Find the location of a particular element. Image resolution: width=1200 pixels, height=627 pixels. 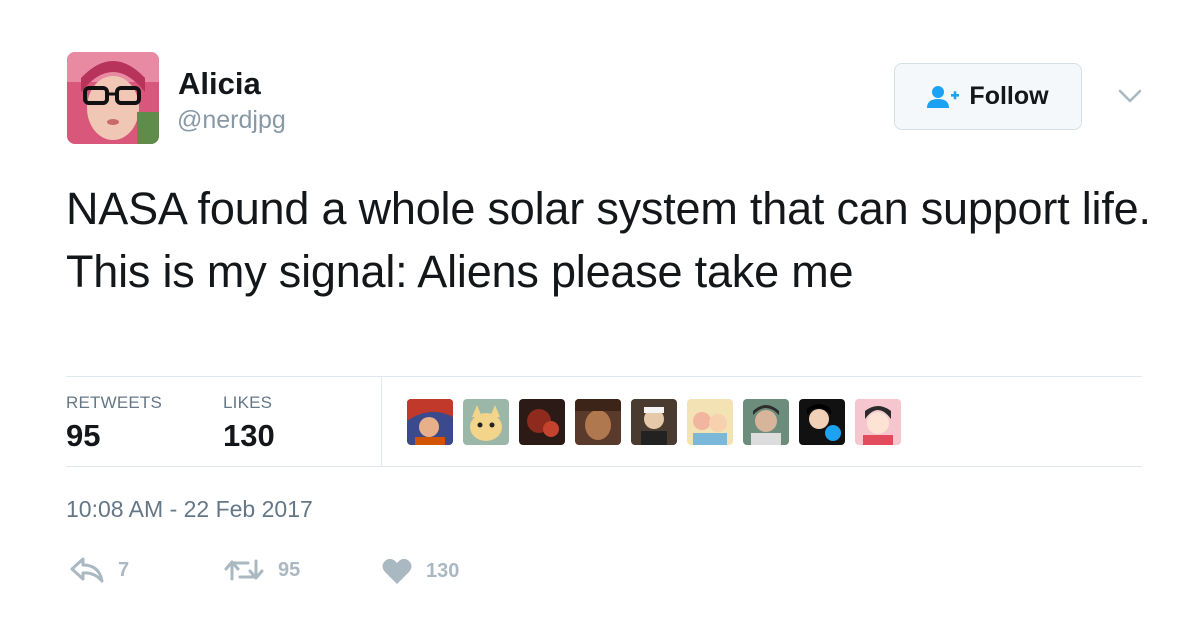

retweets-label: RETWEETS is located at coordinates (114, 402).